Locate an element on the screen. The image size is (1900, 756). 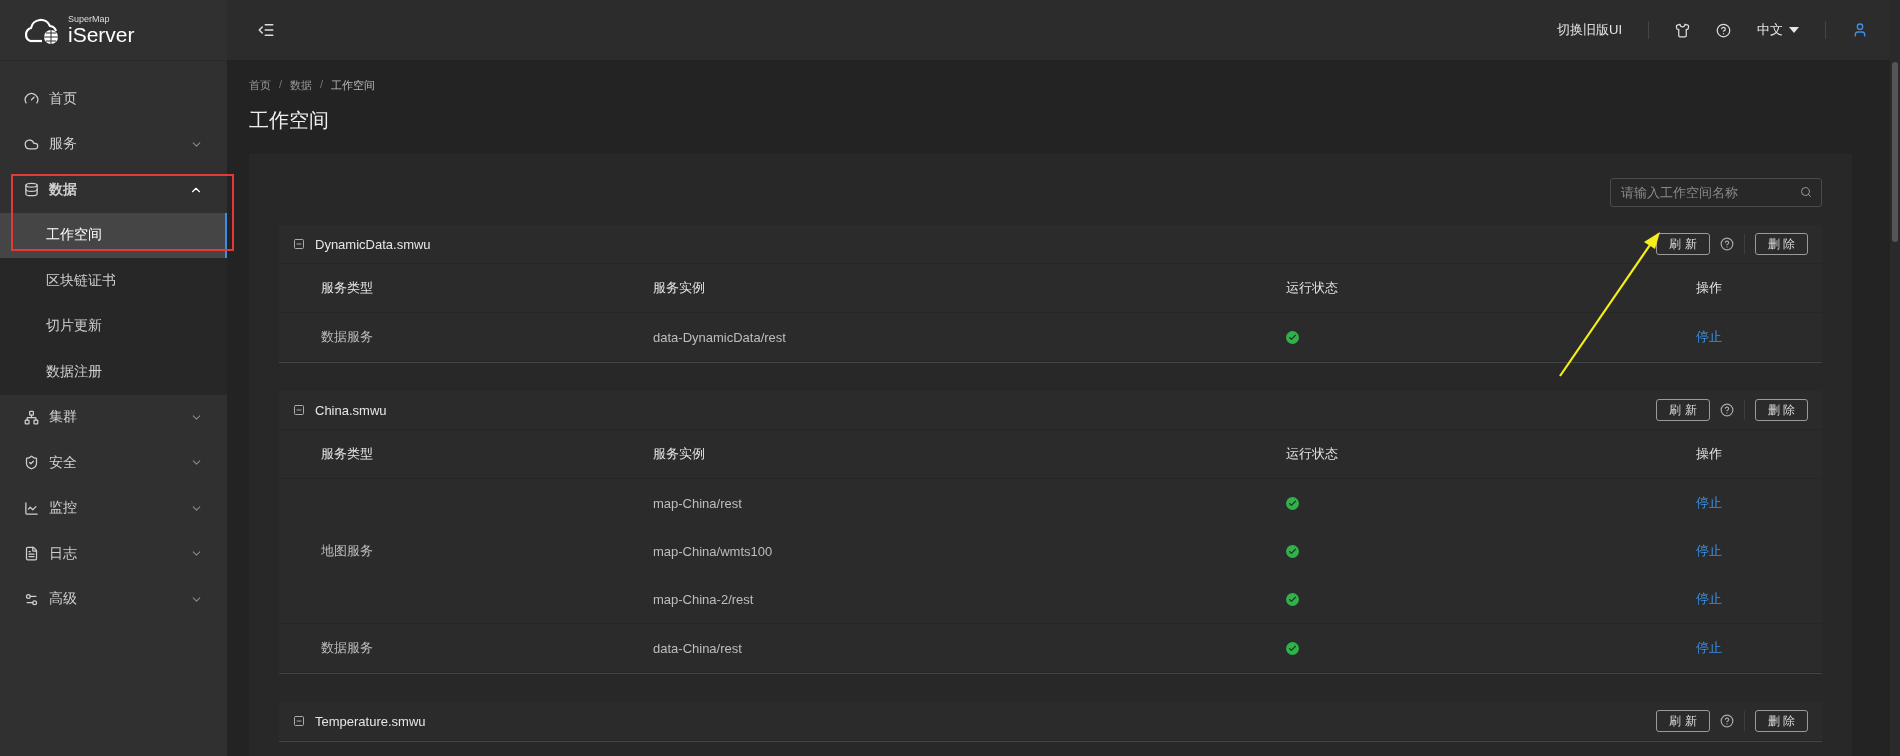
workspace-name: Temperature.smwu is located at coordinates (371, 721).